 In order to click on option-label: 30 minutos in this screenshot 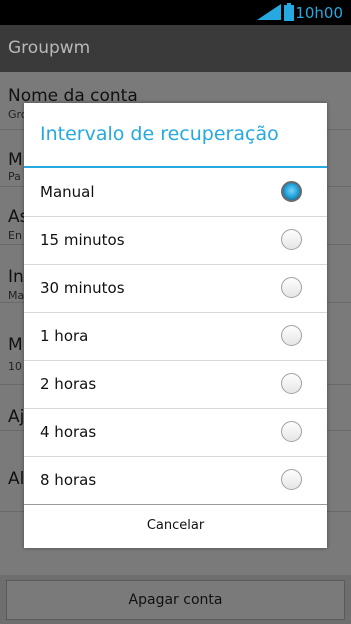, I will do `click(82, 288)`.